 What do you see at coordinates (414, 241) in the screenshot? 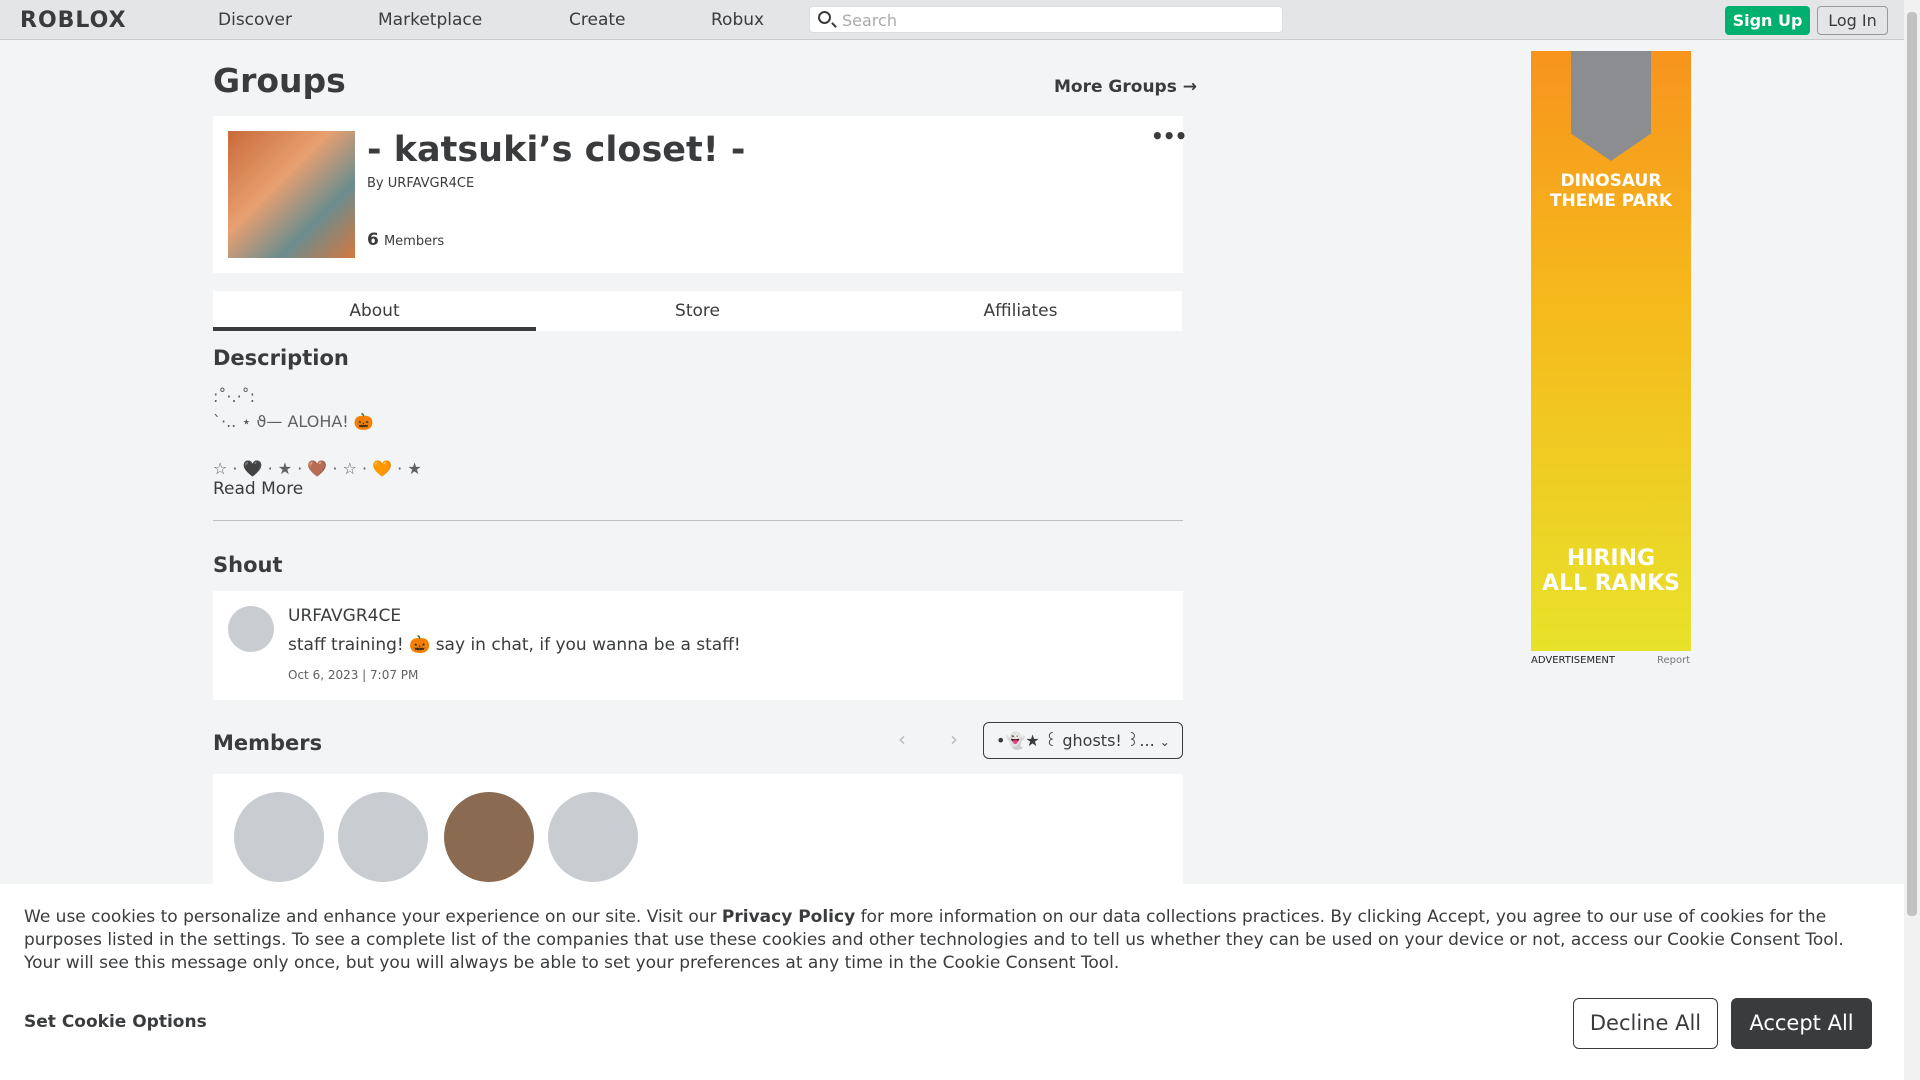
I see `members-label: Members` at bounding box center [414, 241].